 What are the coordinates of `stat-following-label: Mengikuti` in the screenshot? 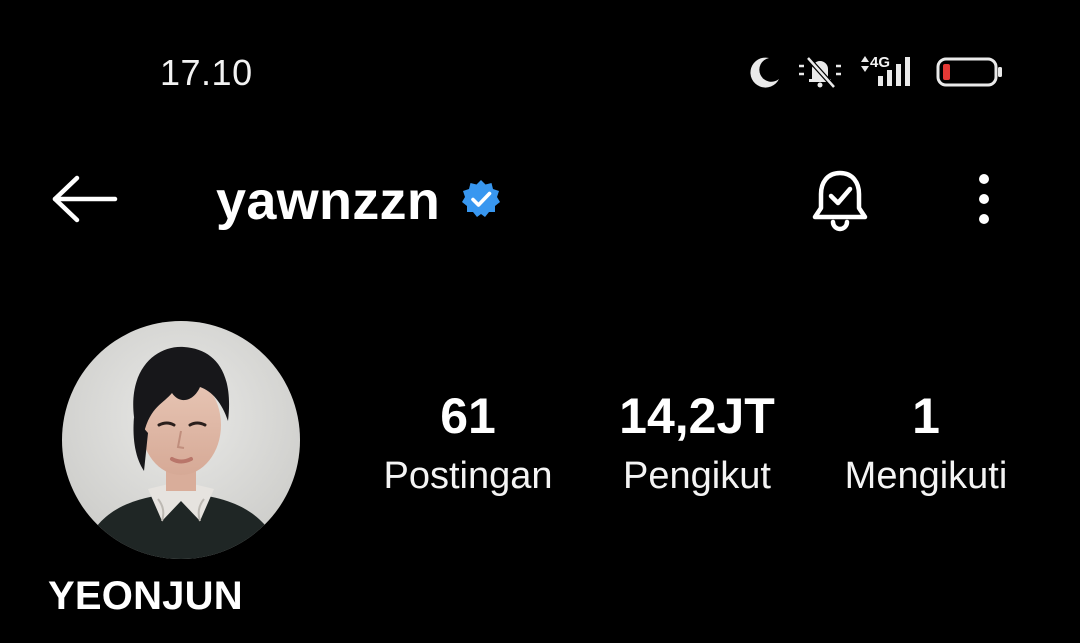 It's located at (926, 476).